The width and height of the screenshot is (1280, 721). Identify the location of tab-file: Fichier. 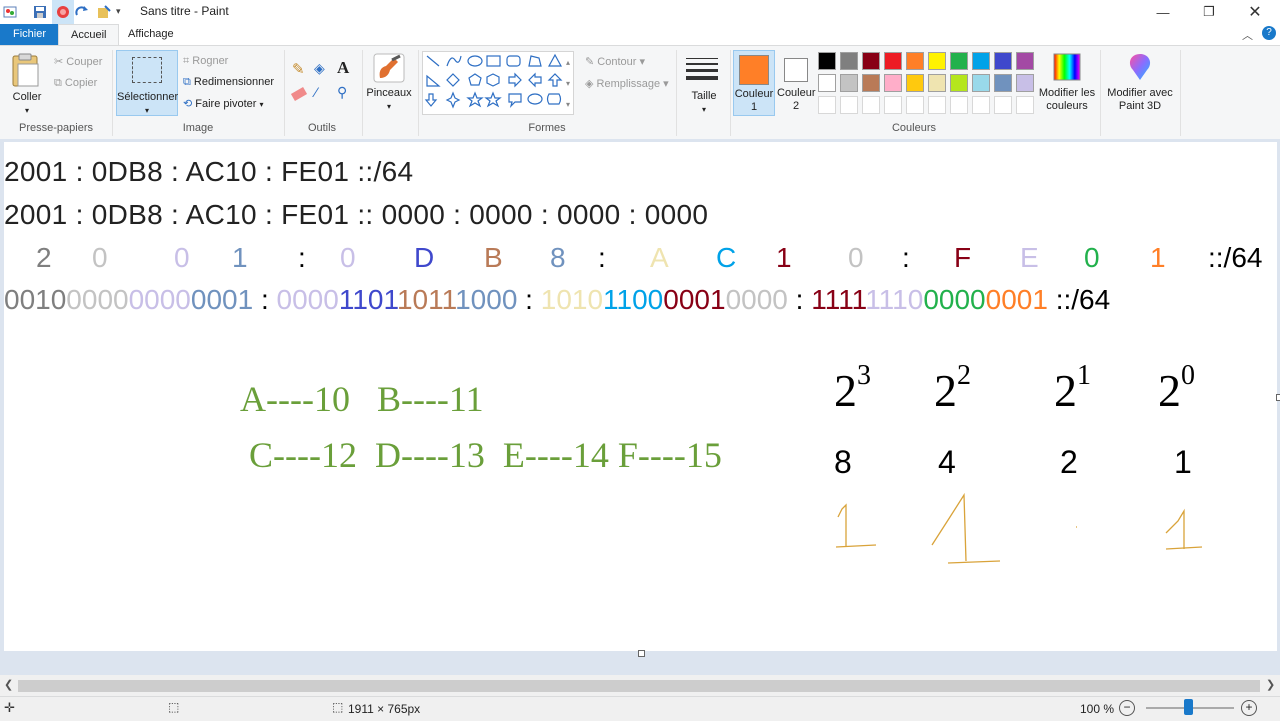
(29, 34).